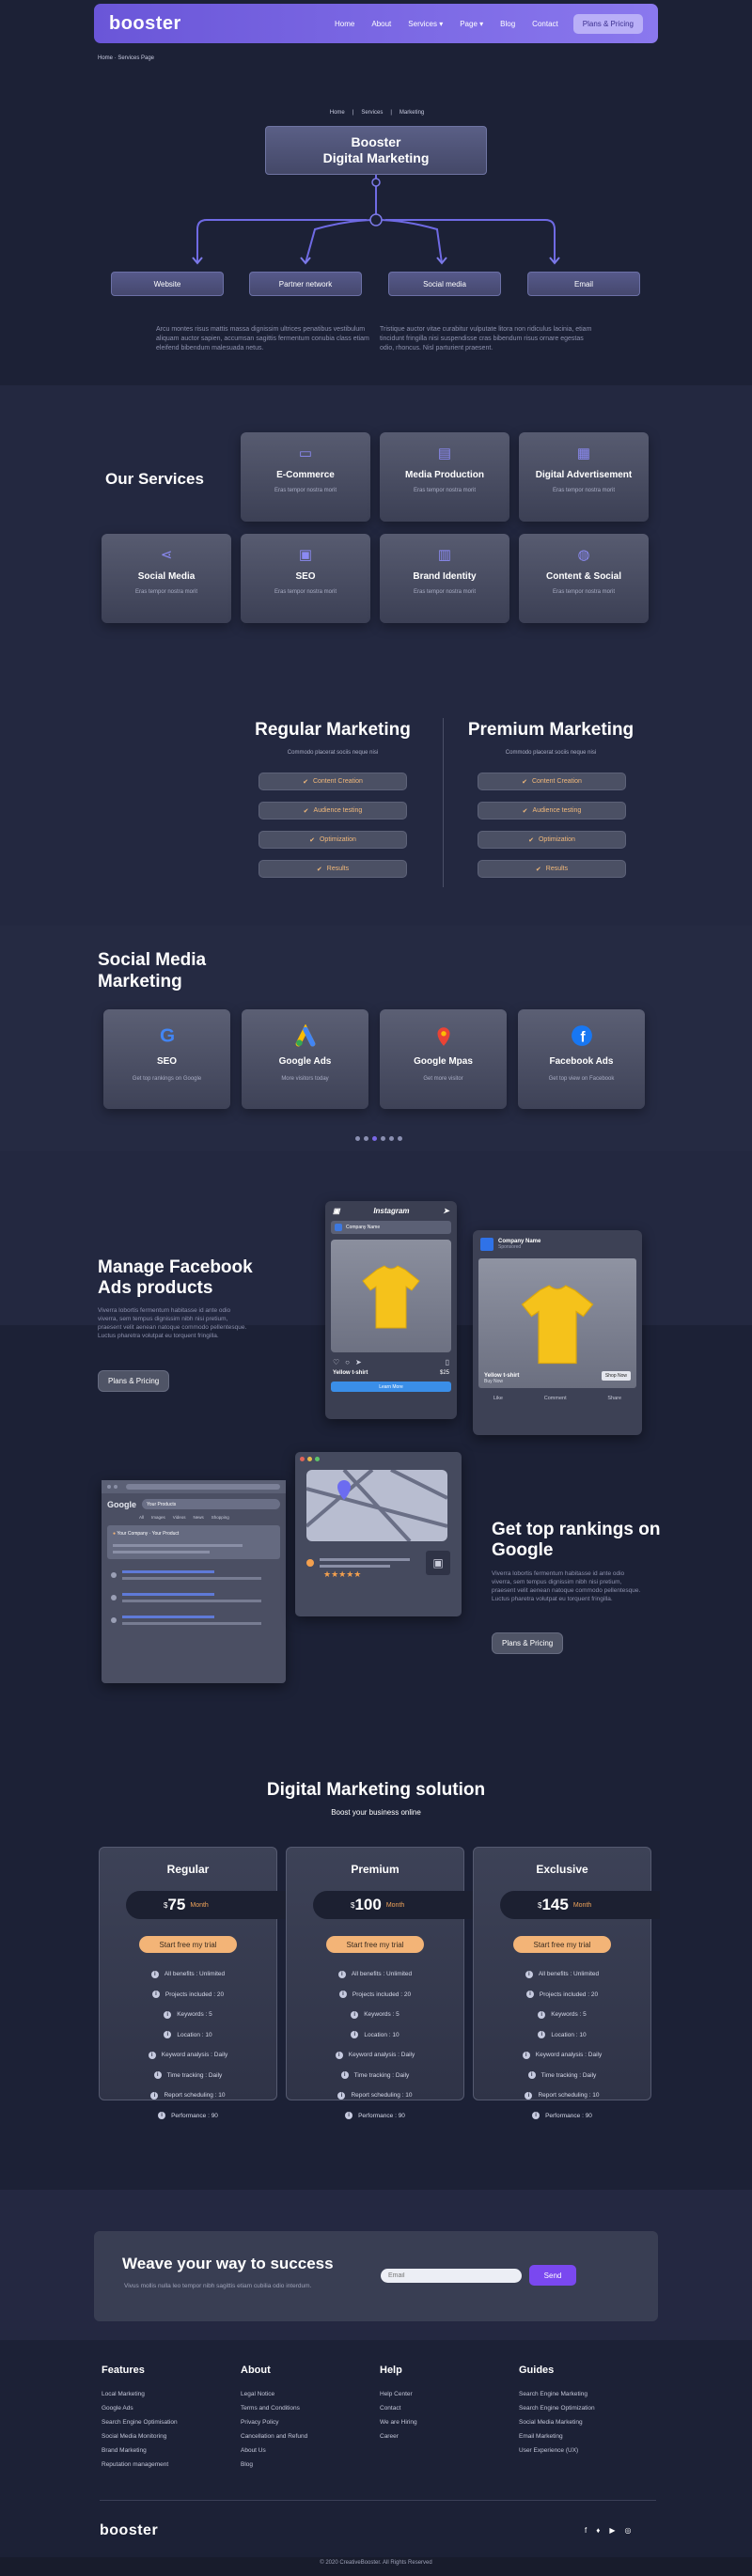  Describe the element at coordinates (451, 2276) in the screenshot. I see `email-input` at that location.